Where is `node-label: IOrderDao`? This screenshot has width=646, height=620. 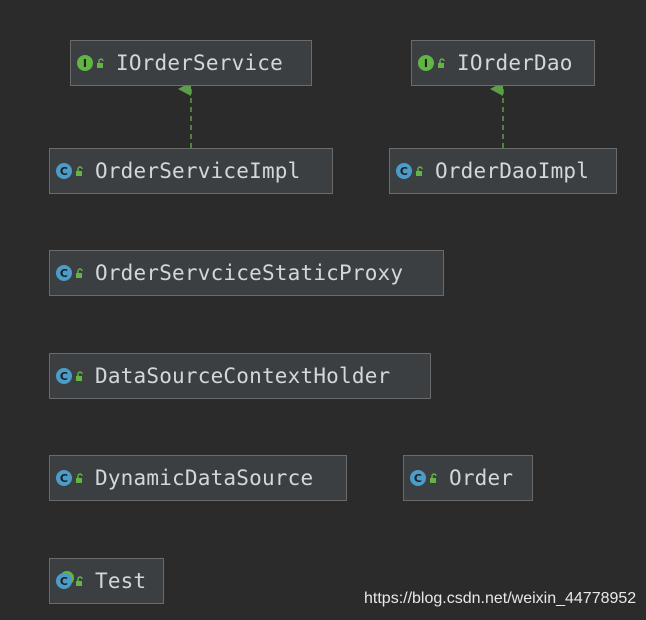 node-label: IOrderDao is located at coordinates (515, 63).